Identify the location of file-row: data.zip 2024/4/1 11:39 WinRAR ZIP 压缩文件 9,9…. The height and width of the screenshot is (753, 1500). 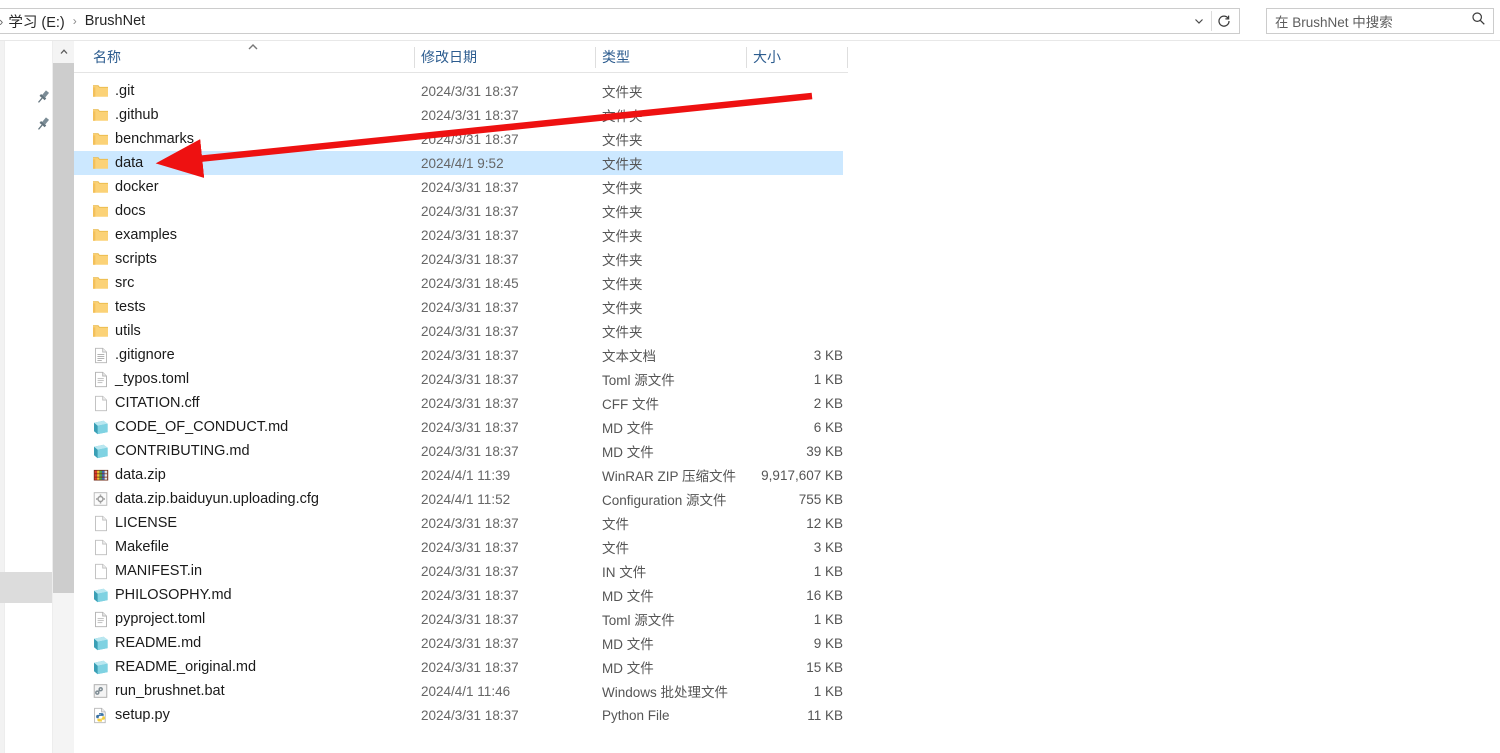
(458, 475).